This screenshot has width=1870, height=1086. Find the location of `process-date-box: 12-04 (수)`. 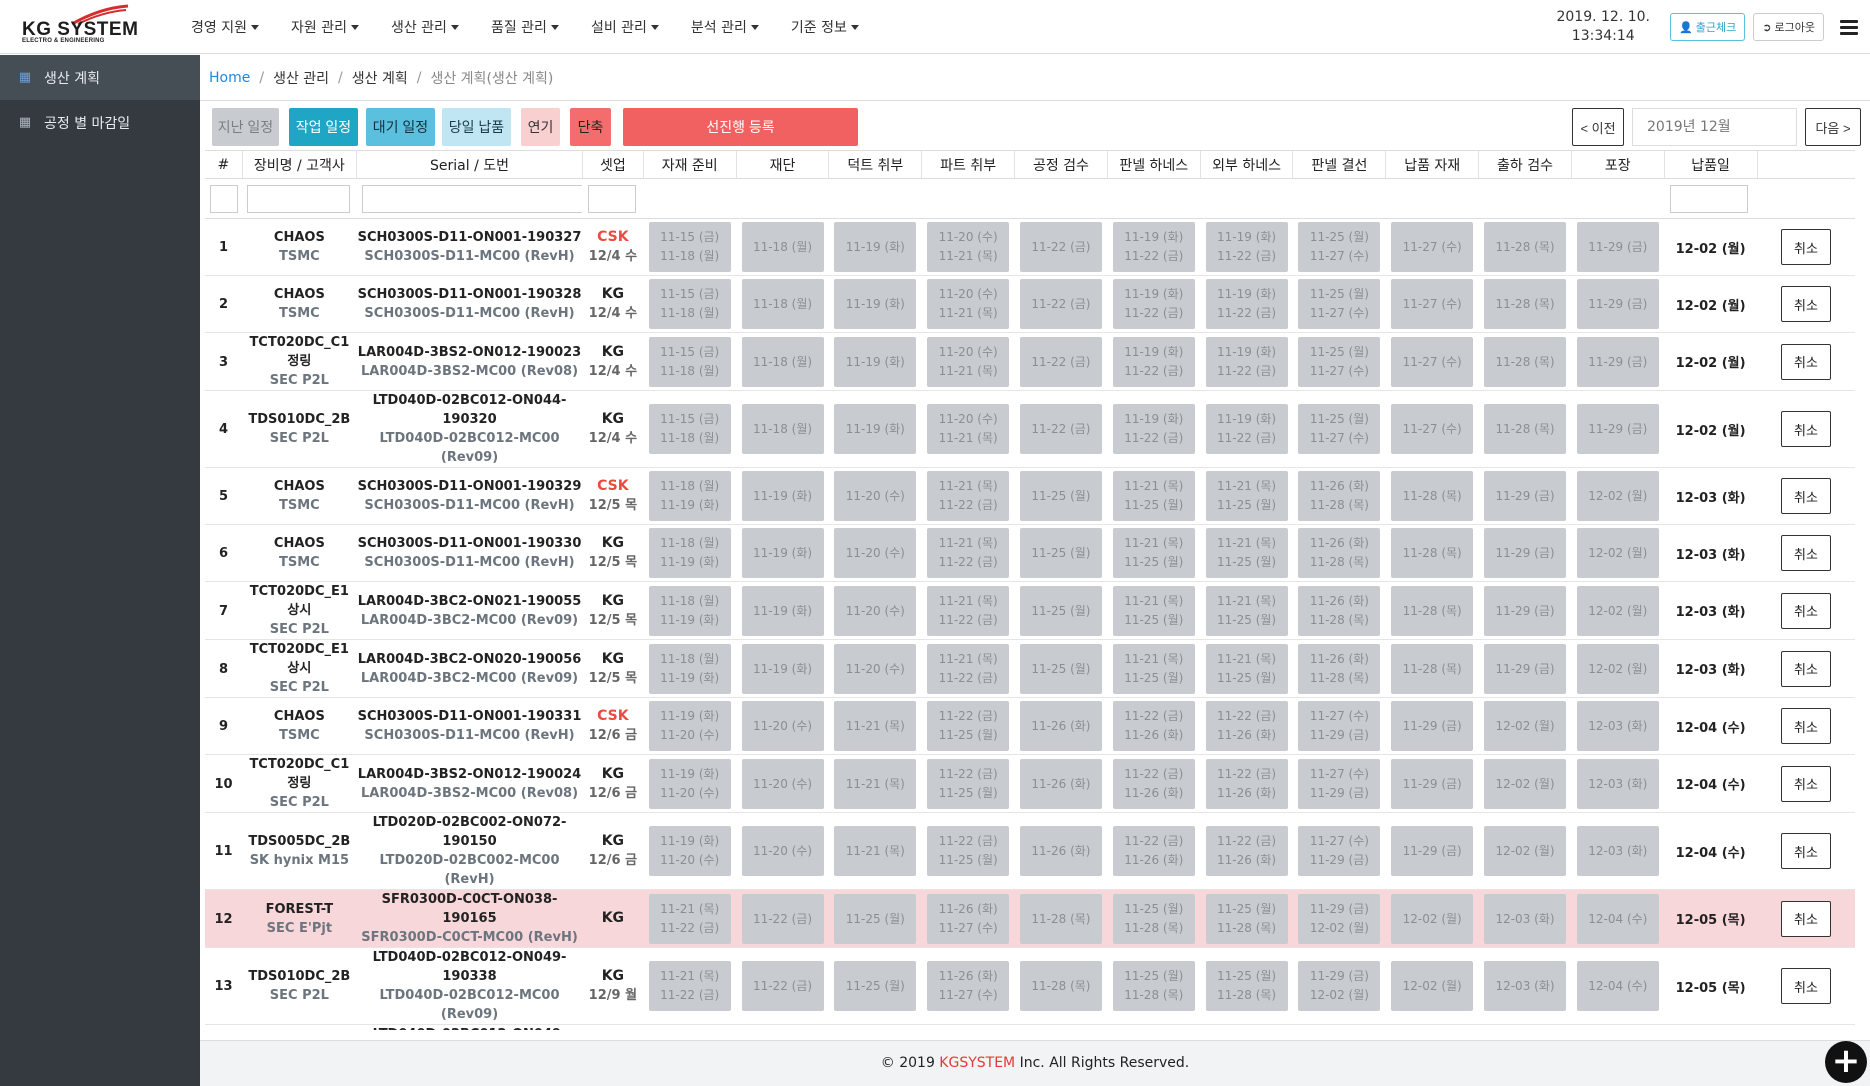

process-date-box: 12-04 (수) is located at coordinates (1617, 918).